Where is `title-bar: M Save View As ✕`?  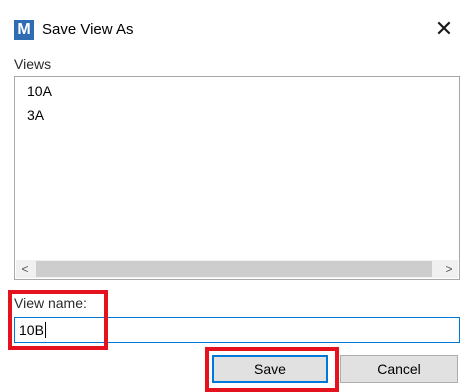 title-bar: M Save View As ✕ is located at coordinates (232, 27).